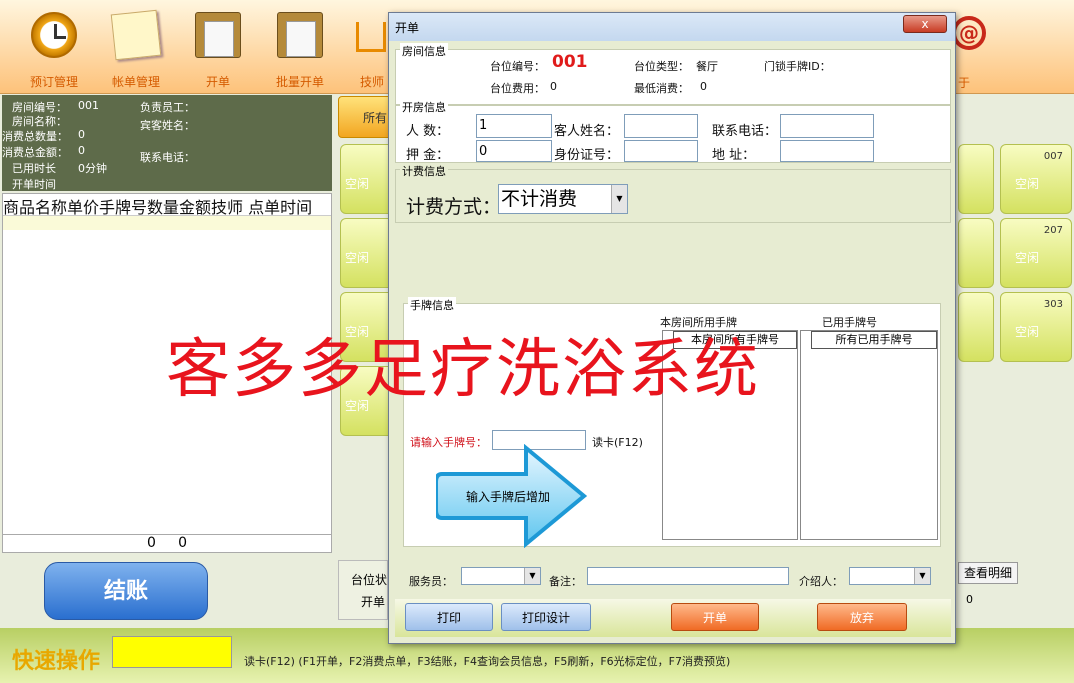 The image size is (1074, 683). I want to click on table-no-value: 001, so click(570, 62).